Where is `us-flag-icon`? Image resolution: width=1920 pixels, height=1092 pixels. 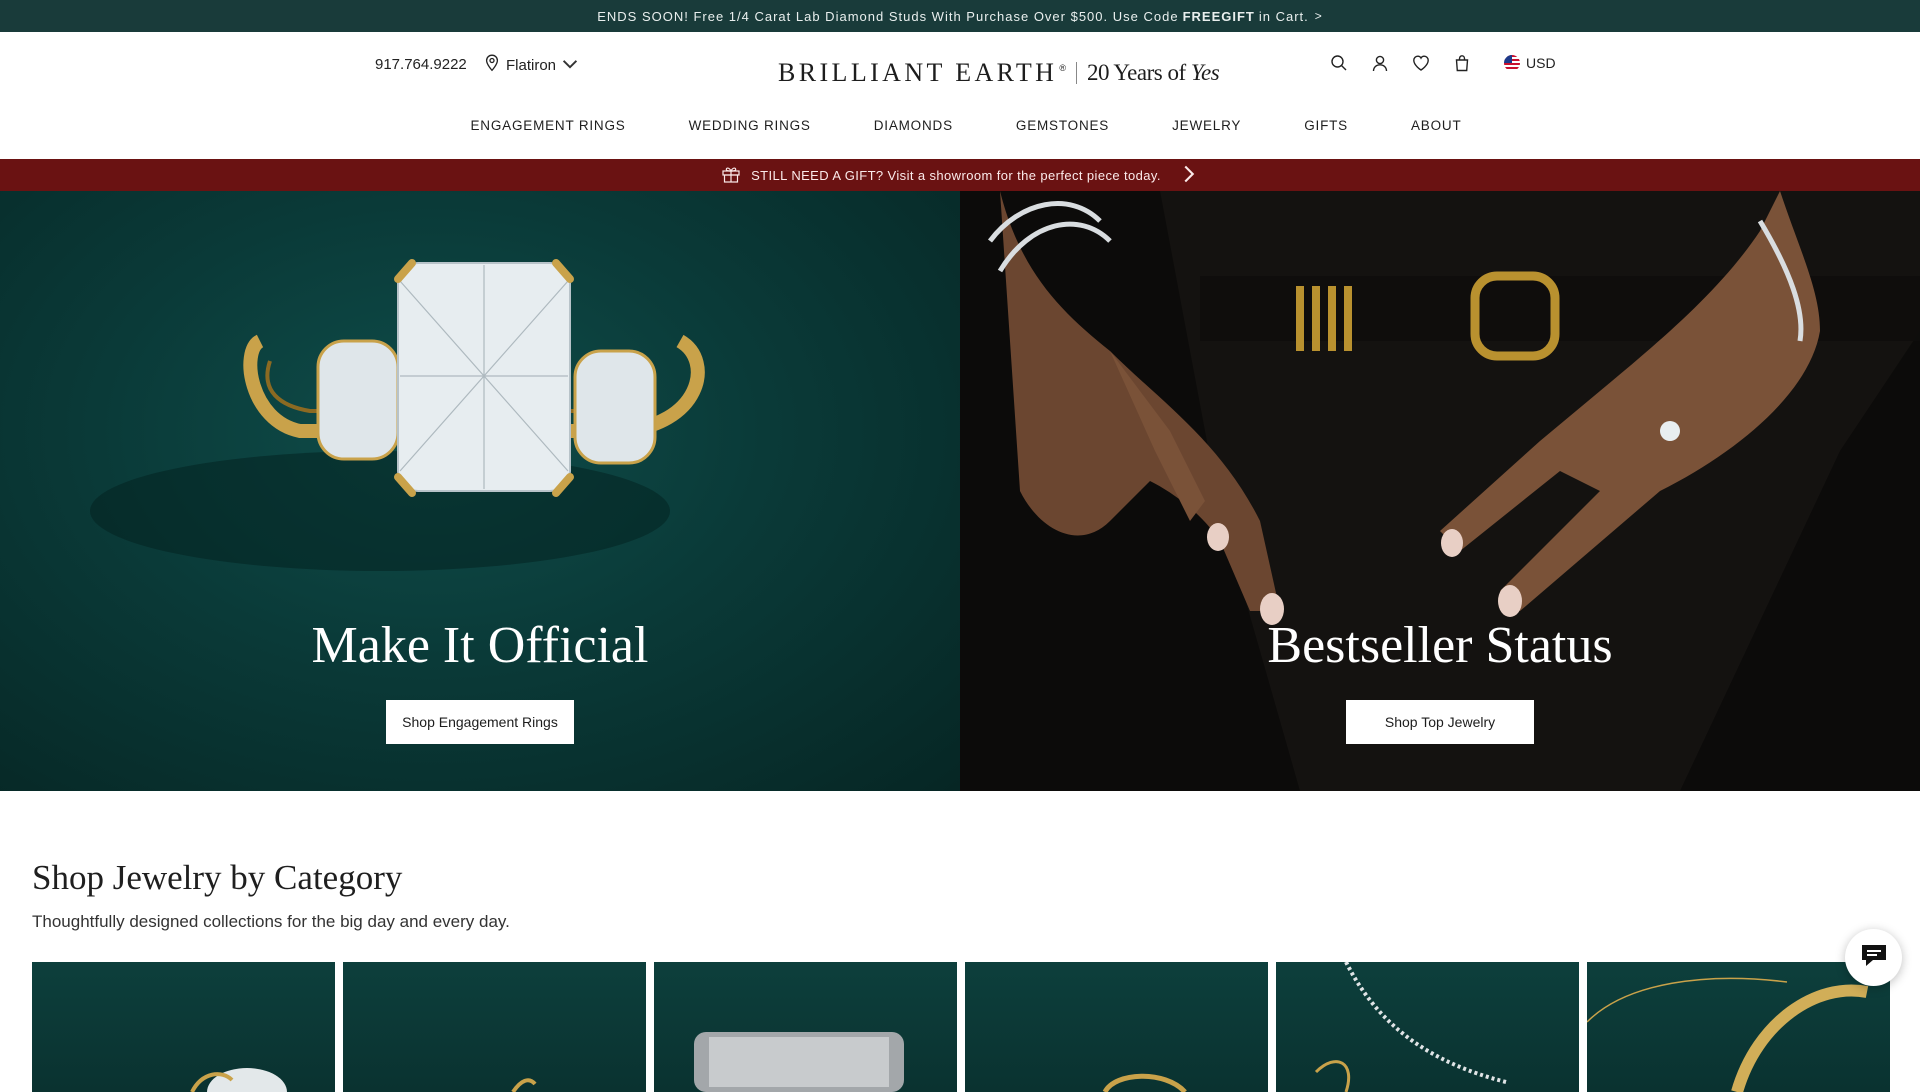
us-flag-icon is located at coordinates (1512, 63).